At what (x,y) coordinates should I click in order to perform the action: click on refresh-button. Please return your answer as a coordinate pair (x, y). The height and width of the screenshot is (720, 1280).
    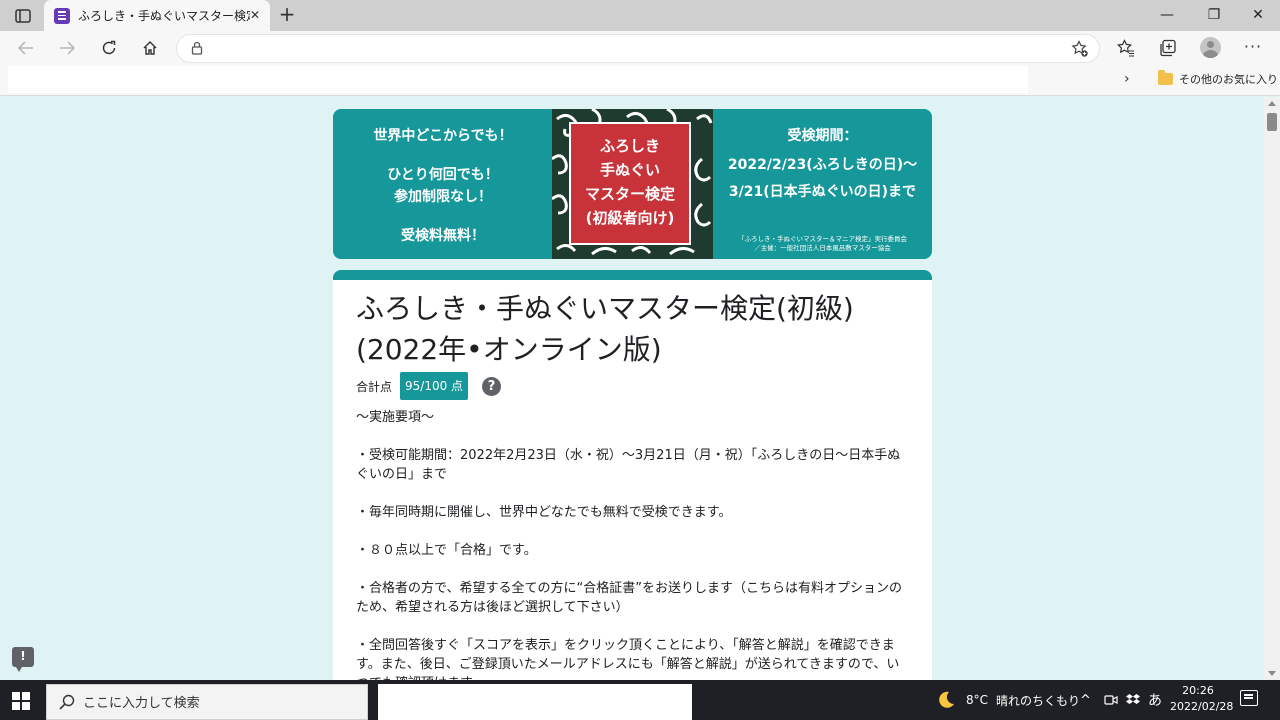
    Looking at the image, I should click on (109, 48).